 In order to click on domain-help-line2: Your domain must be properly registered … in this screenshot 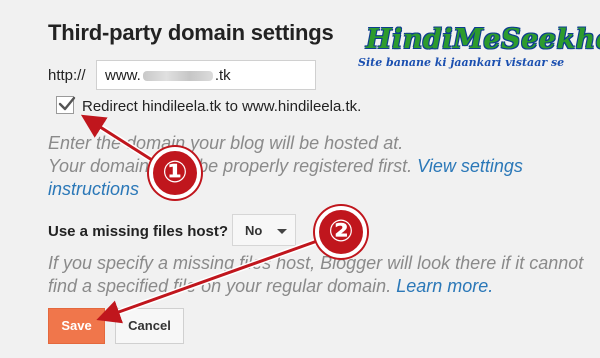, I will do `click(233, 166)`.